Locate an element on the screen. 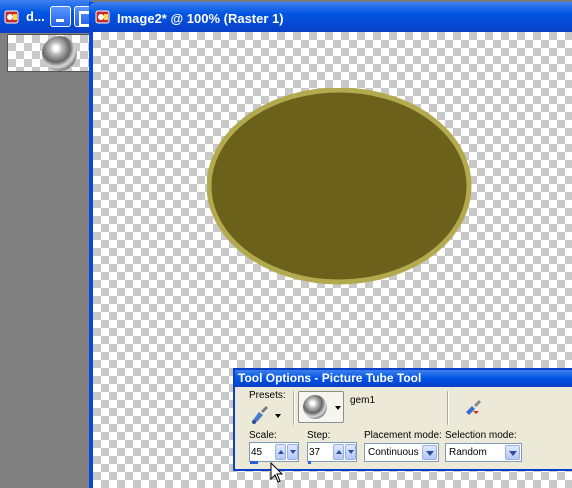  gem-tube-icon is located at coordinates (315, 407).